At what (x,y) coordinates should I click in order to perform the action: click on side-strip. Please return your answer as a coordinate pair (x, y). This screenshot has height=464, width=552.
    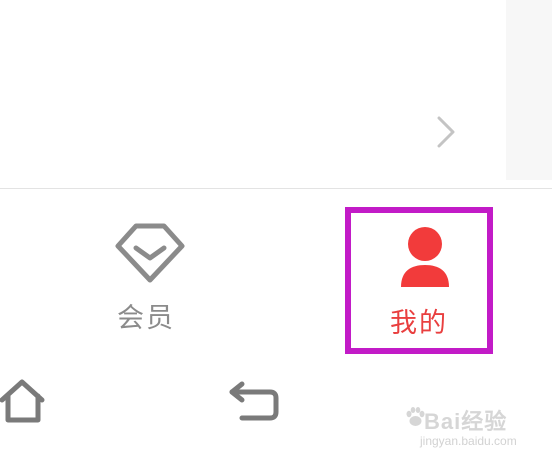
    Looking at the image, I should click on (529, 90).